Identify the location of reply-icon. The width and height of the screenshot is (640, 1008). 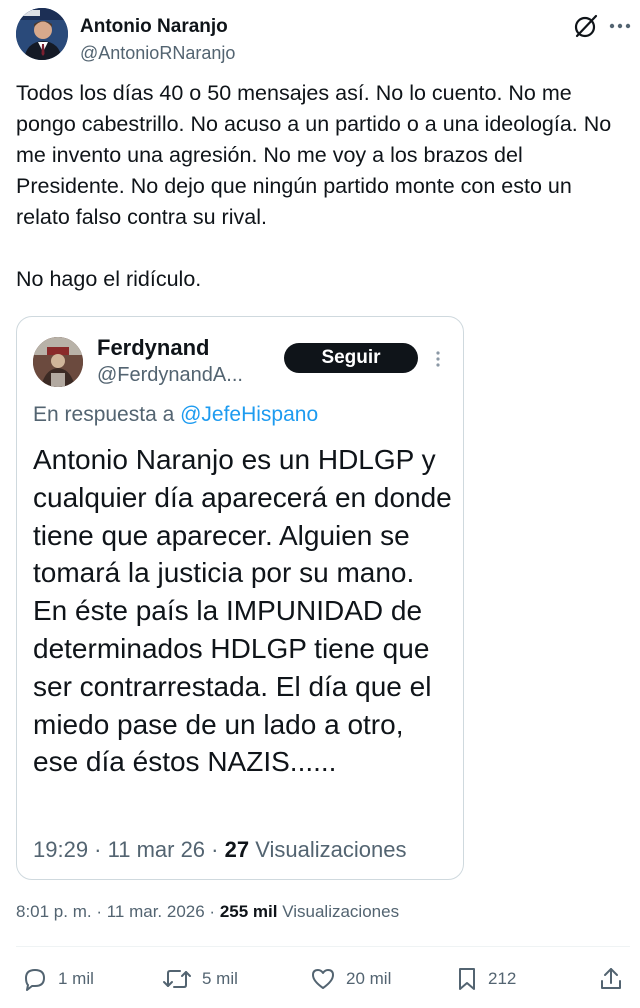
(35, 979).